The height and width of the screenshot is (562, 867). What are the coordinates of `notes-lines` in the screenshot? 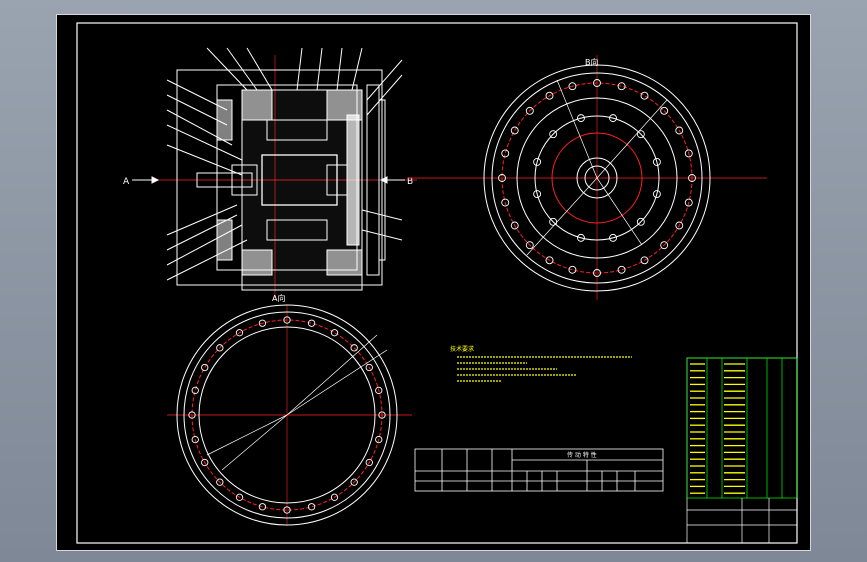 It's located at (544, 369).